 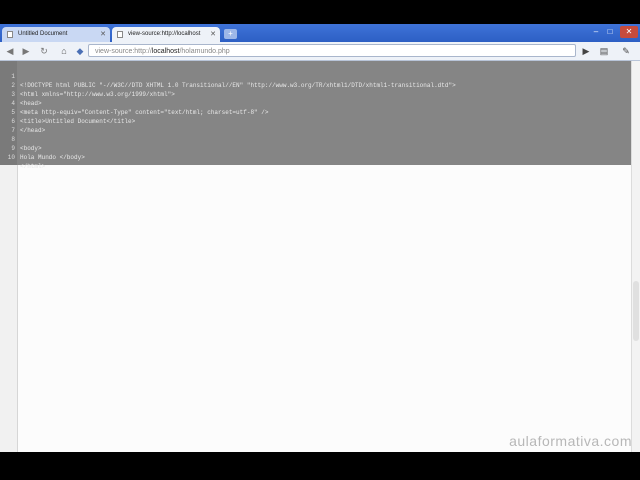 I want to click on address-host: localhost, so click(x=165, y=51).